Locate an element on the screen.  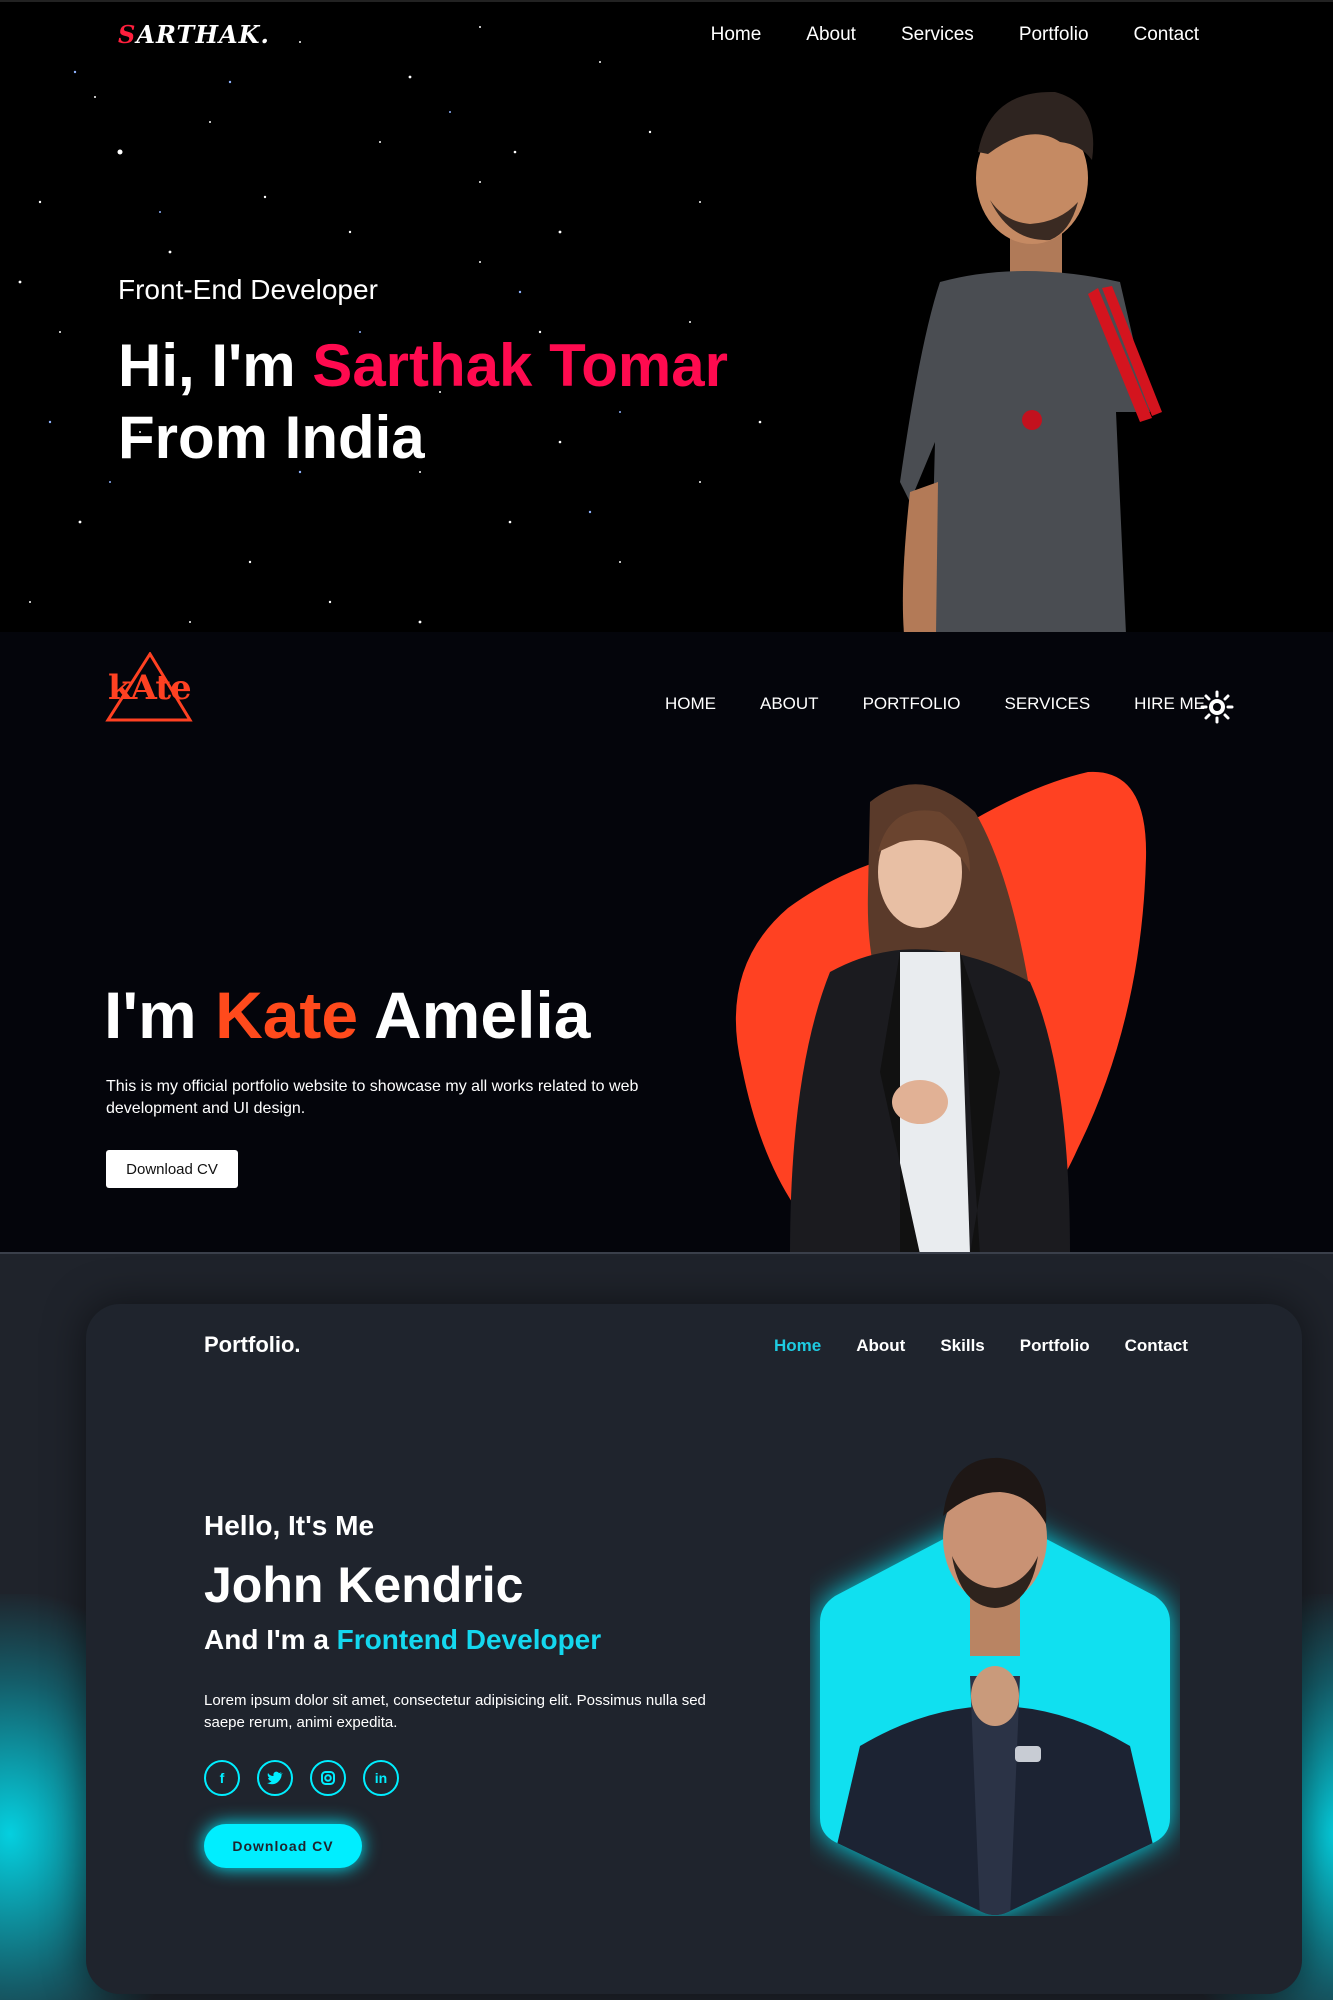
heading-post: Amelia is located at coordinates (474, 1015).